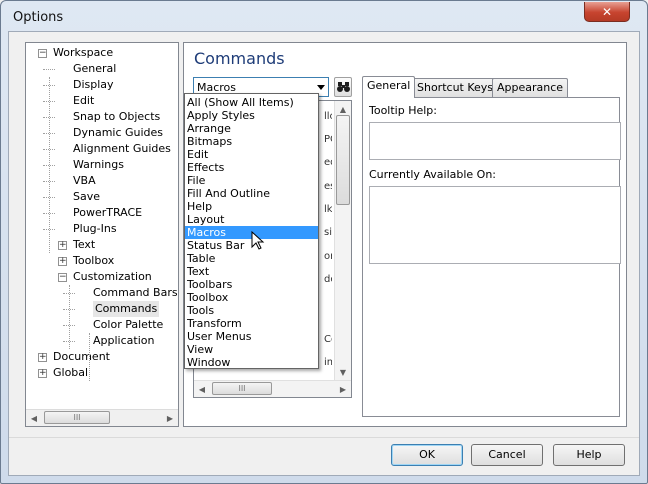  Describe the element at coordinates (251, 102) in the screenshot. I see `dropdown-option: All (Show All Items)` at that location.